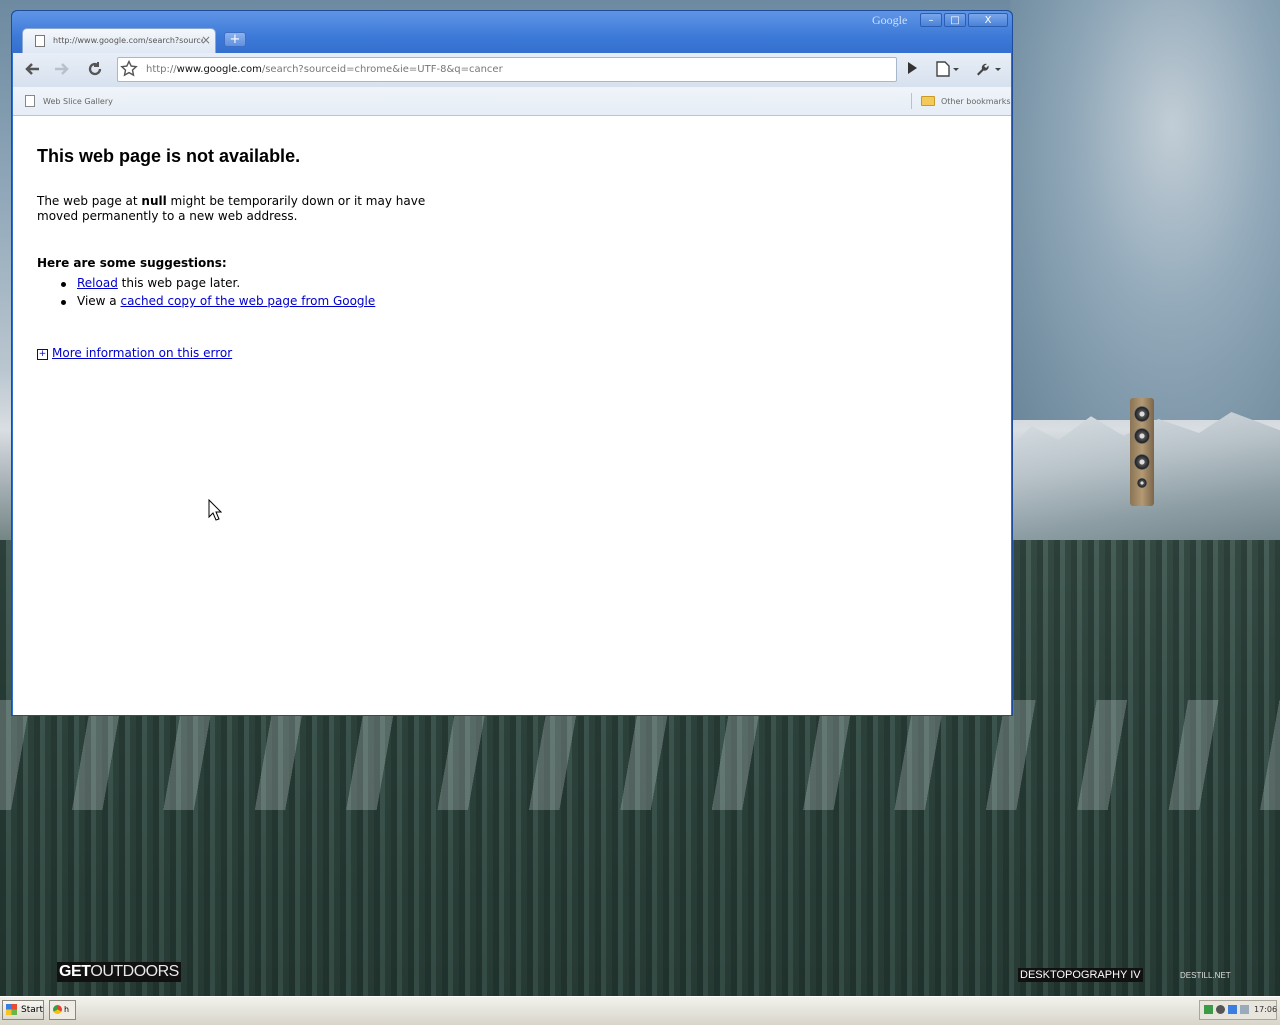 The width and height of the screenshot is (1280, 1025). Describe the element at coordinates (235, 39) in the screenshot. I see `new-tab-button: +` at that location.